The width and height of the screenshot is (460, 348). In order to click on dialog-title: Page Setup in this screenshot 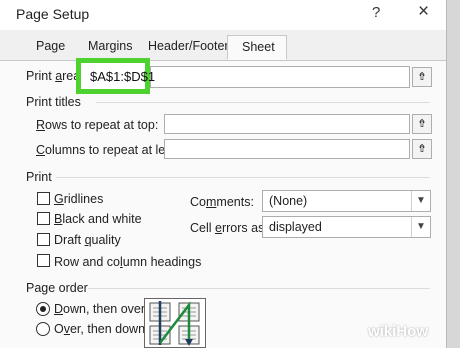, I will do `click(53, 14)`.